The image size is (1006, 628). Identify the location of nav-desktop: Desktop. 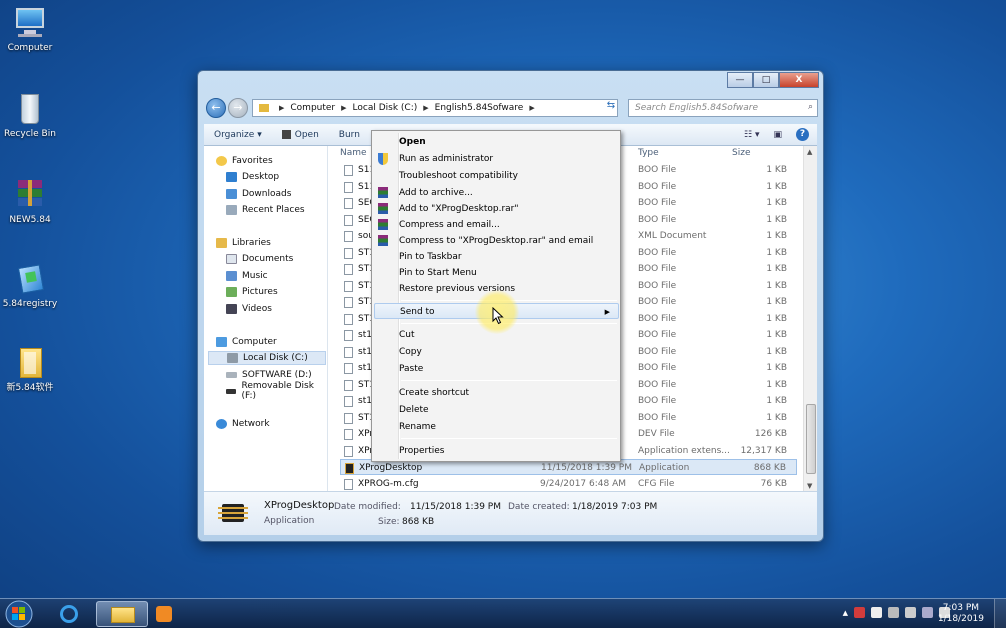
(252, 177).